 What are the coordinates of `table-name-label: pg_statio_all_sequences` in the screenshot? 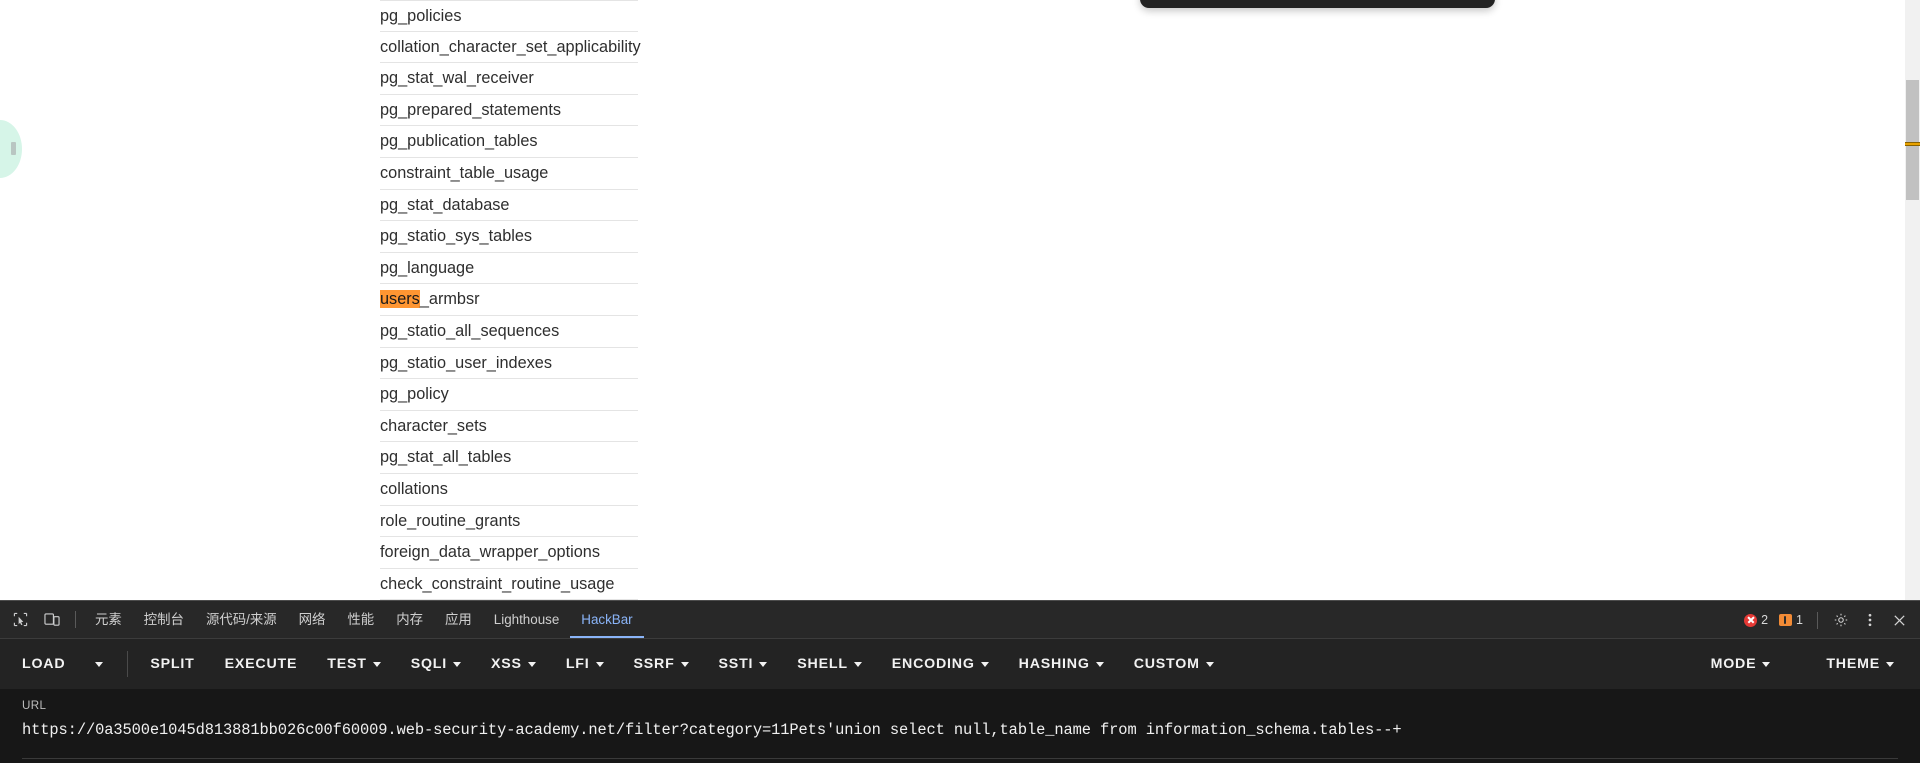 It's located at (470, 330).